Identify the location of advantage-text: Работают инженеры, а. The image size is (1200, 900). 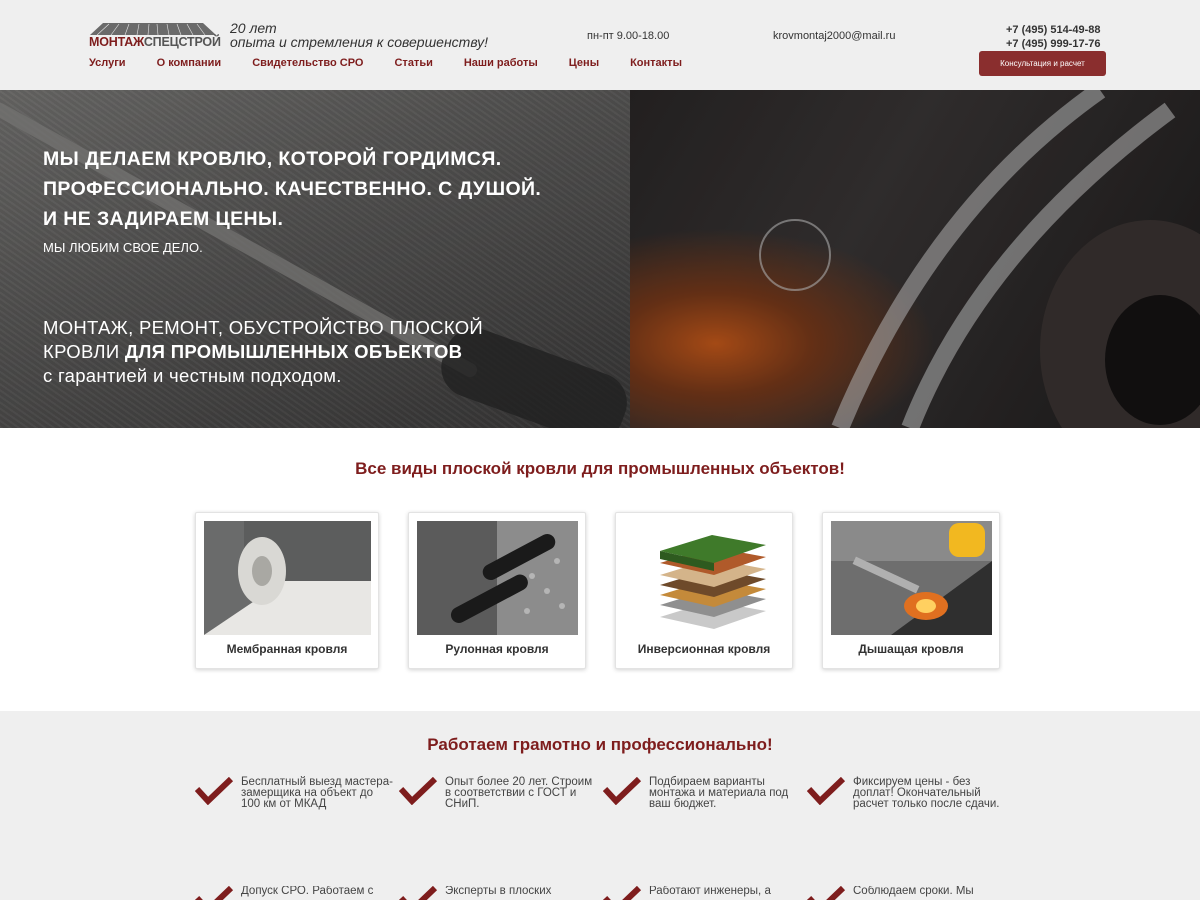
(710, 891).